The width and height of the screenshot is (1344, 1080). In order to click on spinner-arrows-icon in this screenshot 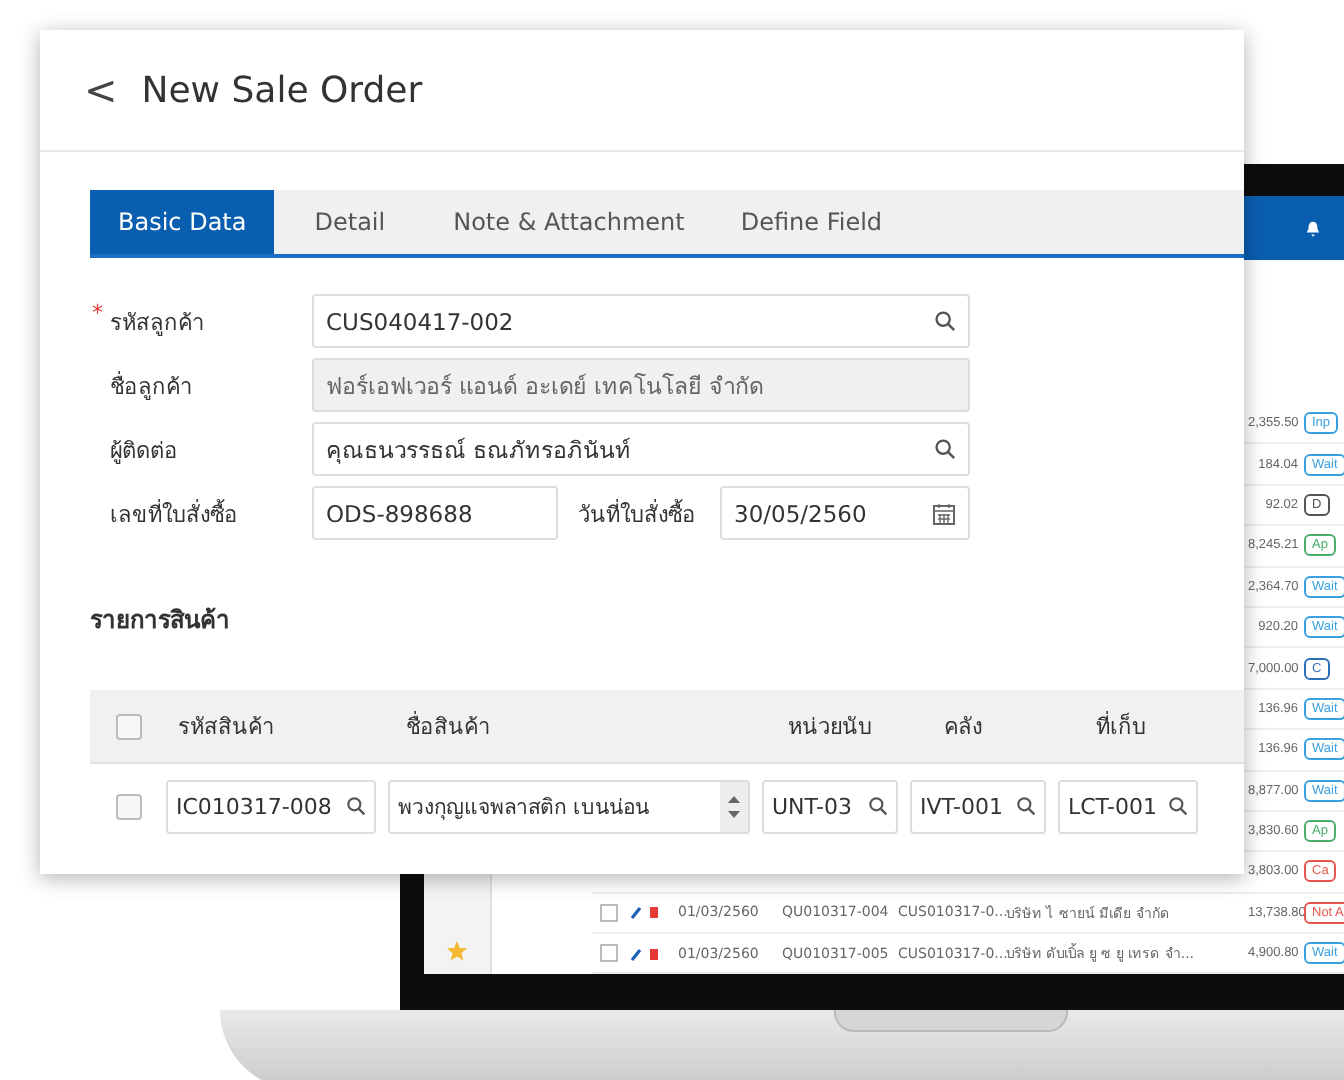, I will do `click(734, 806)`.